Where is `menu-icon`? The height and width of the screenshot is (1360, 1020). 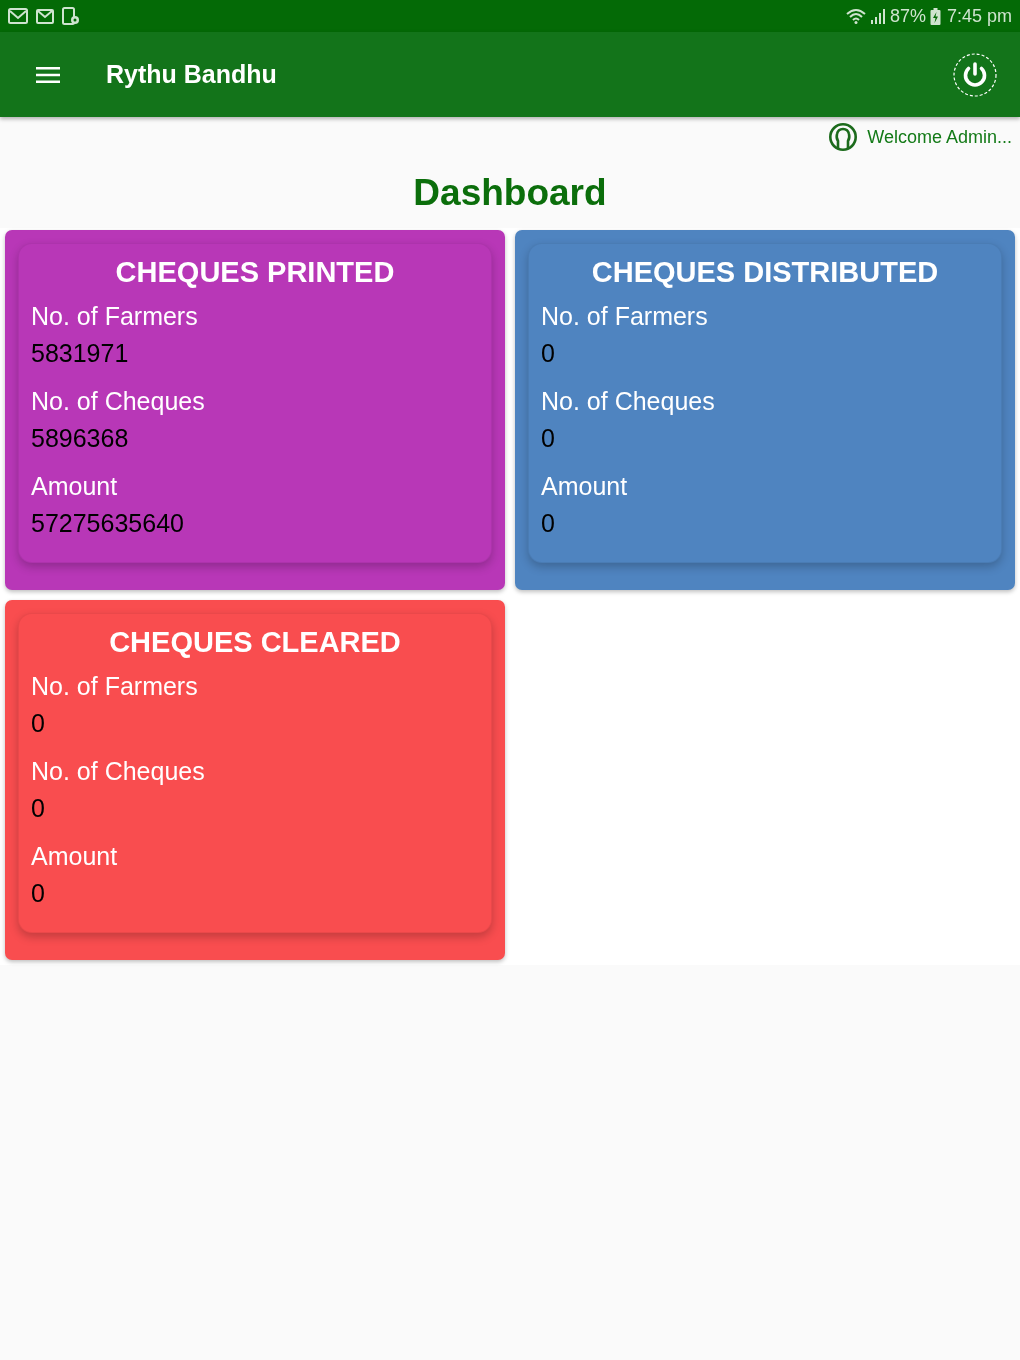 menu-icon is located at coordinates (48, 74).